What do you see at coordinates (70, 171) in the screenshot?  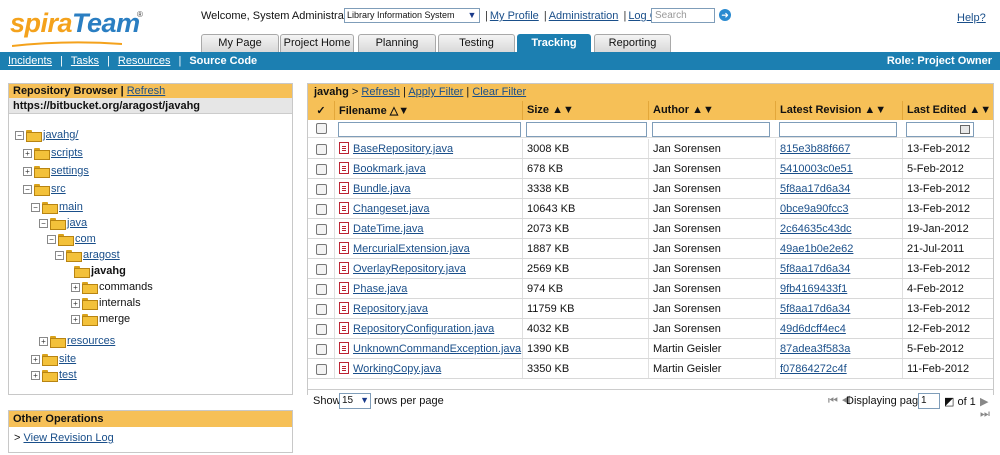 I see `tree-node-label: settings` at bounding box center [70, 171].